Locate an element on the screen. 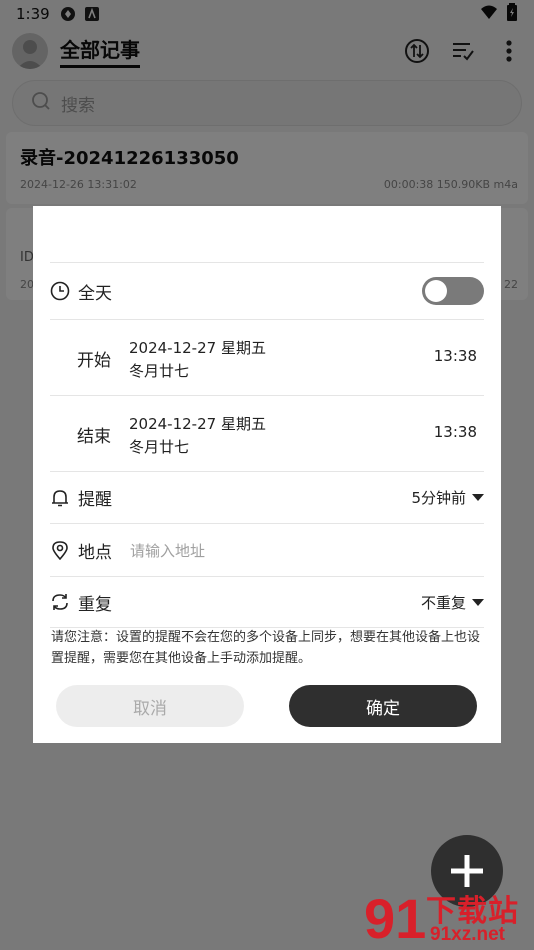 The width and height of the screenshot is (534, 950). watermark-url: 91xz.net is located at coordinates (467, 934).